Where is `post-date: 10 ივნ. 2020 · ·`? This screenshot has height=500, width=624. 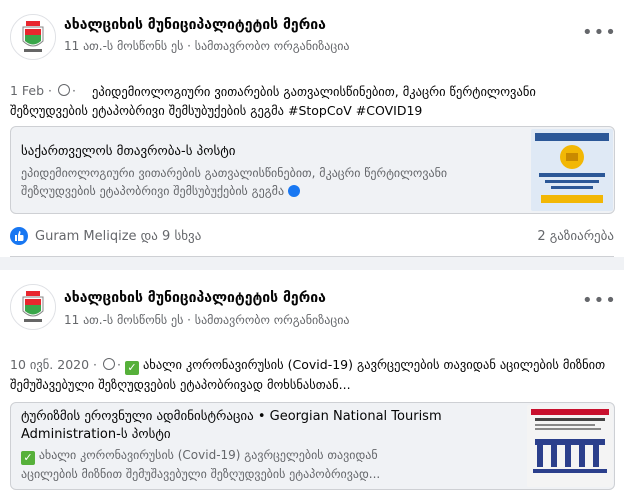 post-date: 10 ივნ. 2020 · · is located at coordinates (65, 364).